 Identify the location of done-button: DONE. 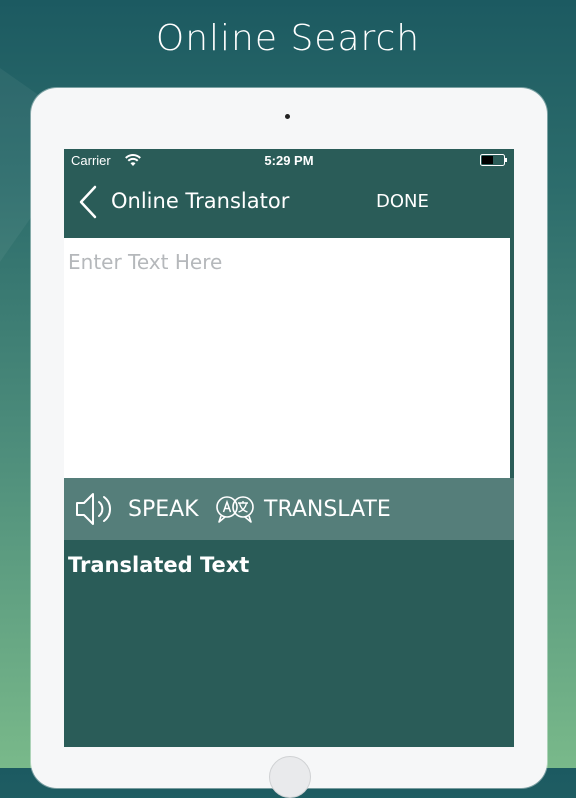
(402, 201).